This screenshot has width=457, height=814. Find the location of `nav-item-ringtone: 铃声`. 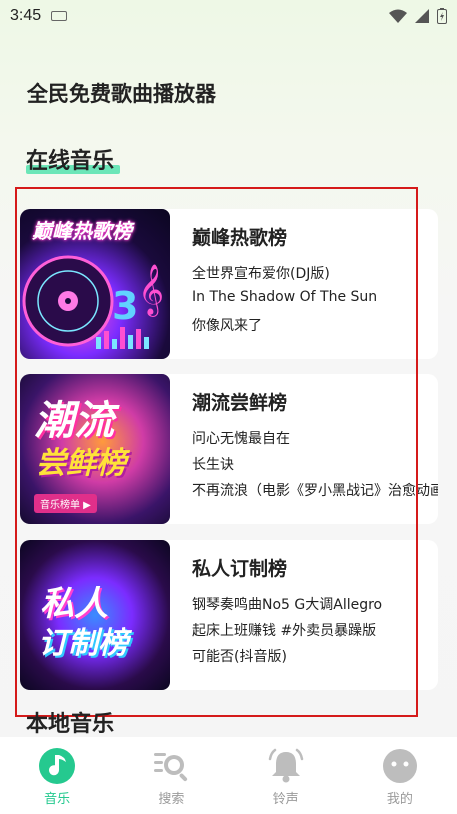

nav-item-ringtone: 铃声 is located at coordinates (286, 775).